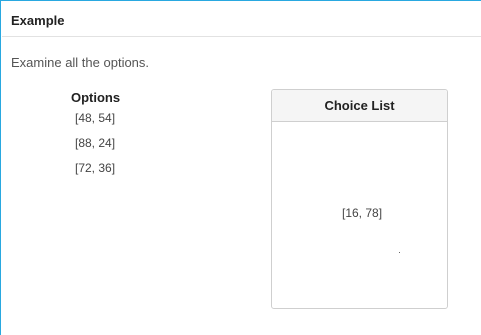 This screenshot has height=335, width=481. I want to click on option-item: [72, 36], so click(95, 168).